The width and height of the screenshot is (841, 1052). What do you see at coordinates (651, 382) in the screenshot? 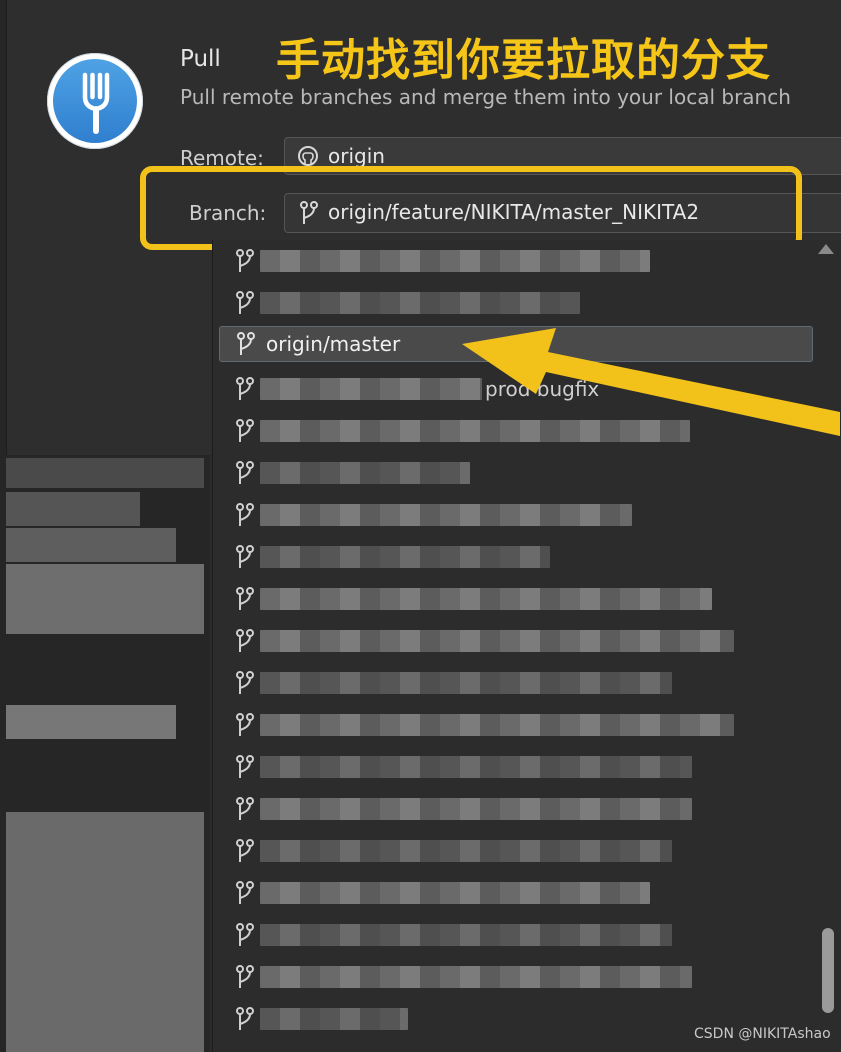
I see `annotation-arrow-icon` at bounding box center [651, 382].